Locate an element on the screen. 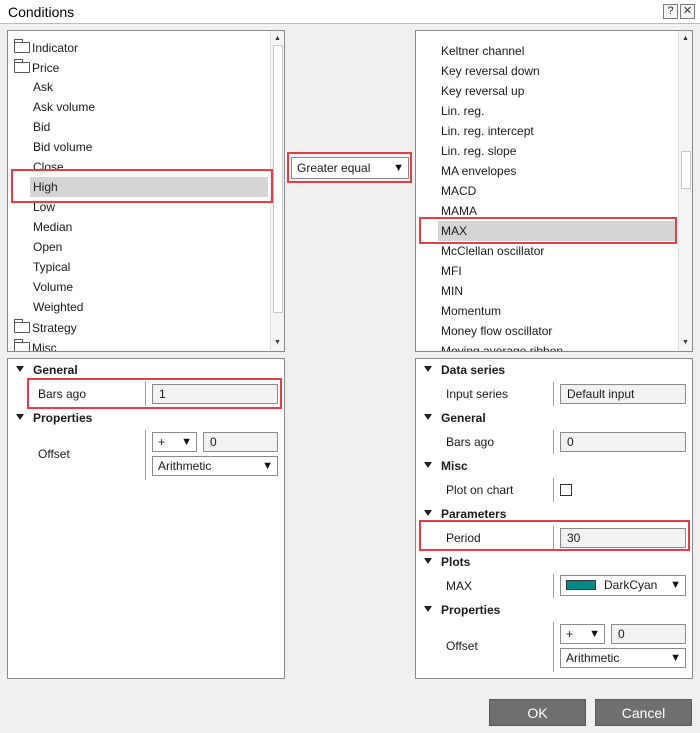 The height and width of the screenshot is (733, 700). list-item: Key reversal down is located at coordinates (490, 71).